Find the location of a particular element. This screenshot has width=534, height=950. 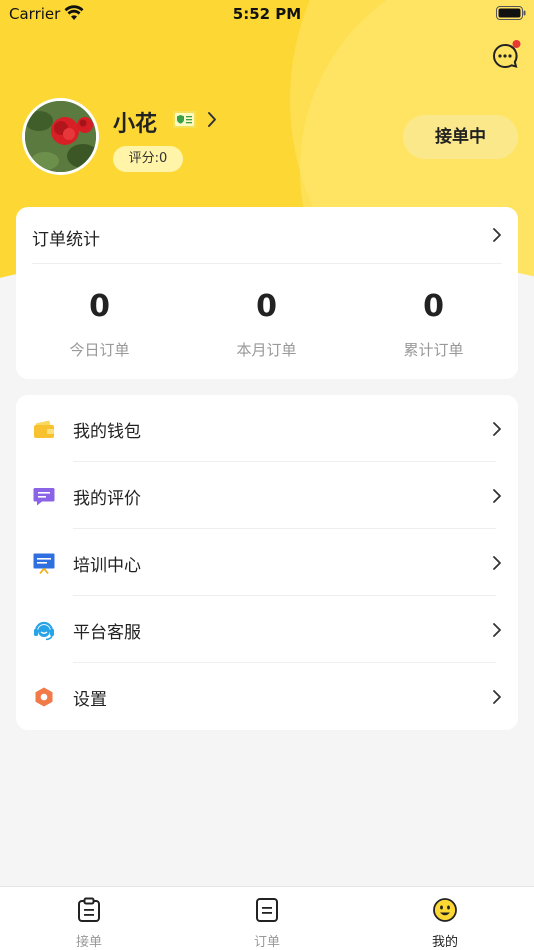

id-card-icon is located at coordinates (184, 119).